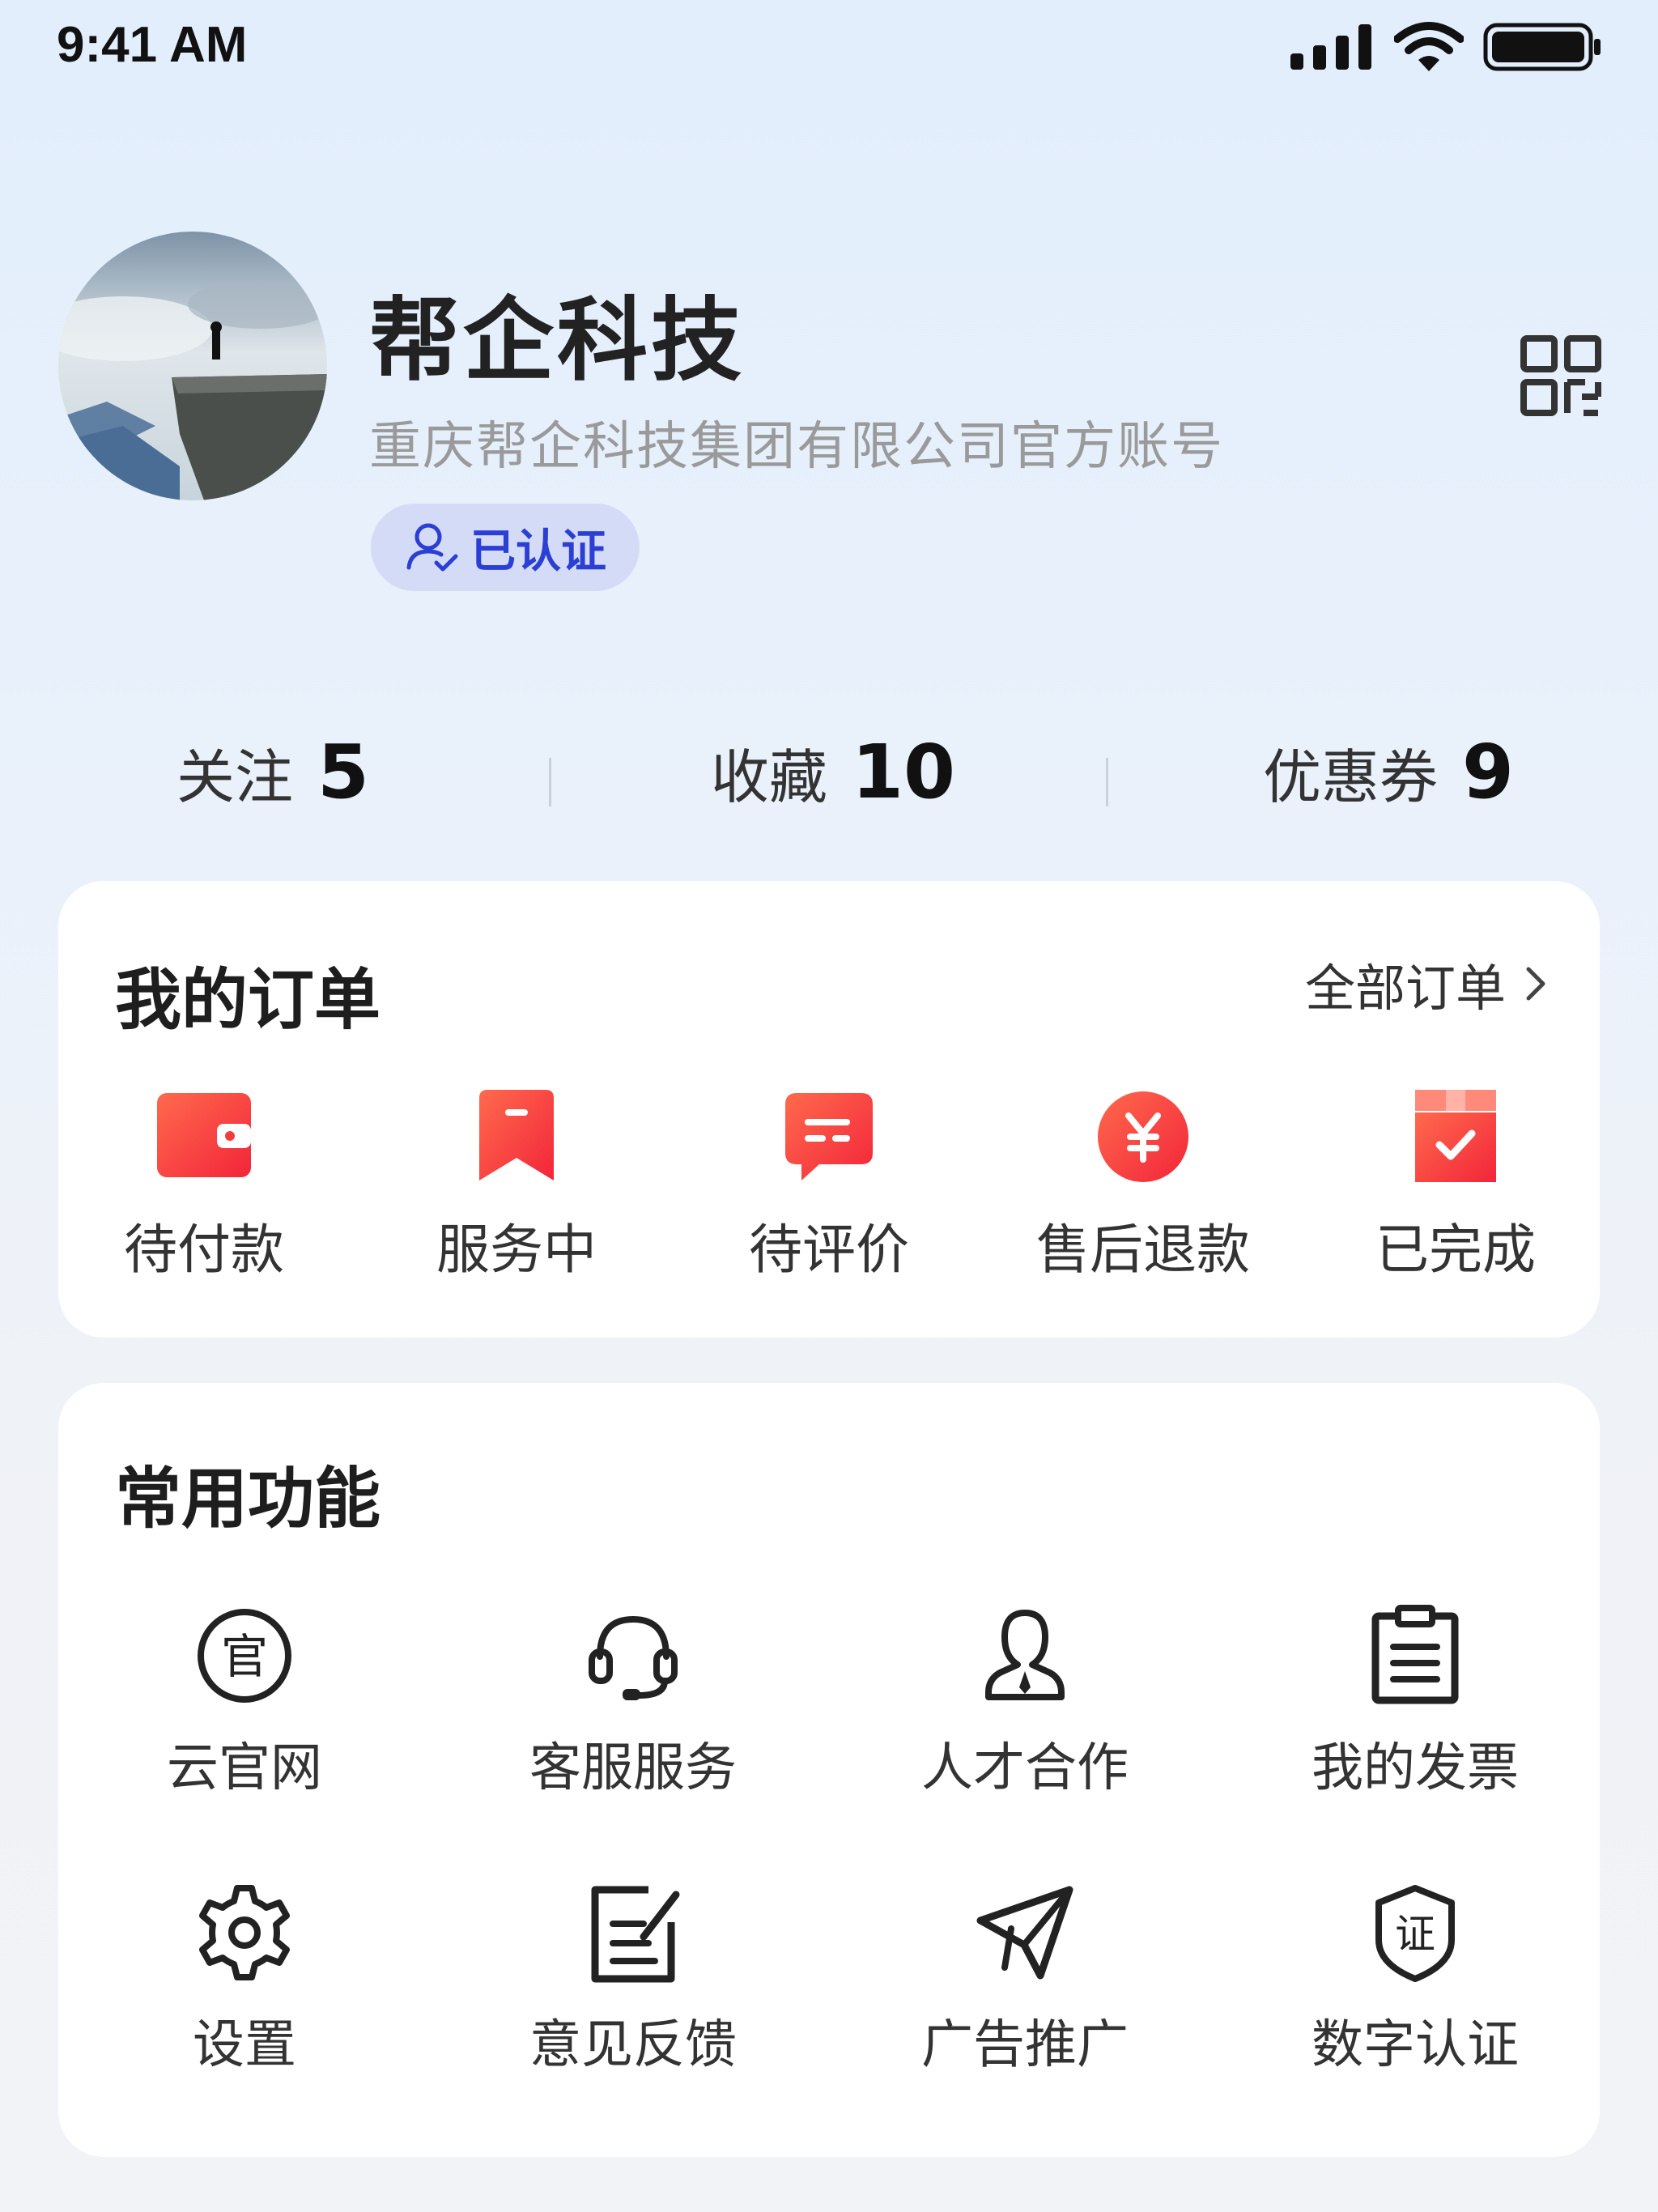  What do you see at coordinates (633, 1702) in the screenshot?
I see `function-customer-service: 客服服务` at bounding box center [633, 1702].